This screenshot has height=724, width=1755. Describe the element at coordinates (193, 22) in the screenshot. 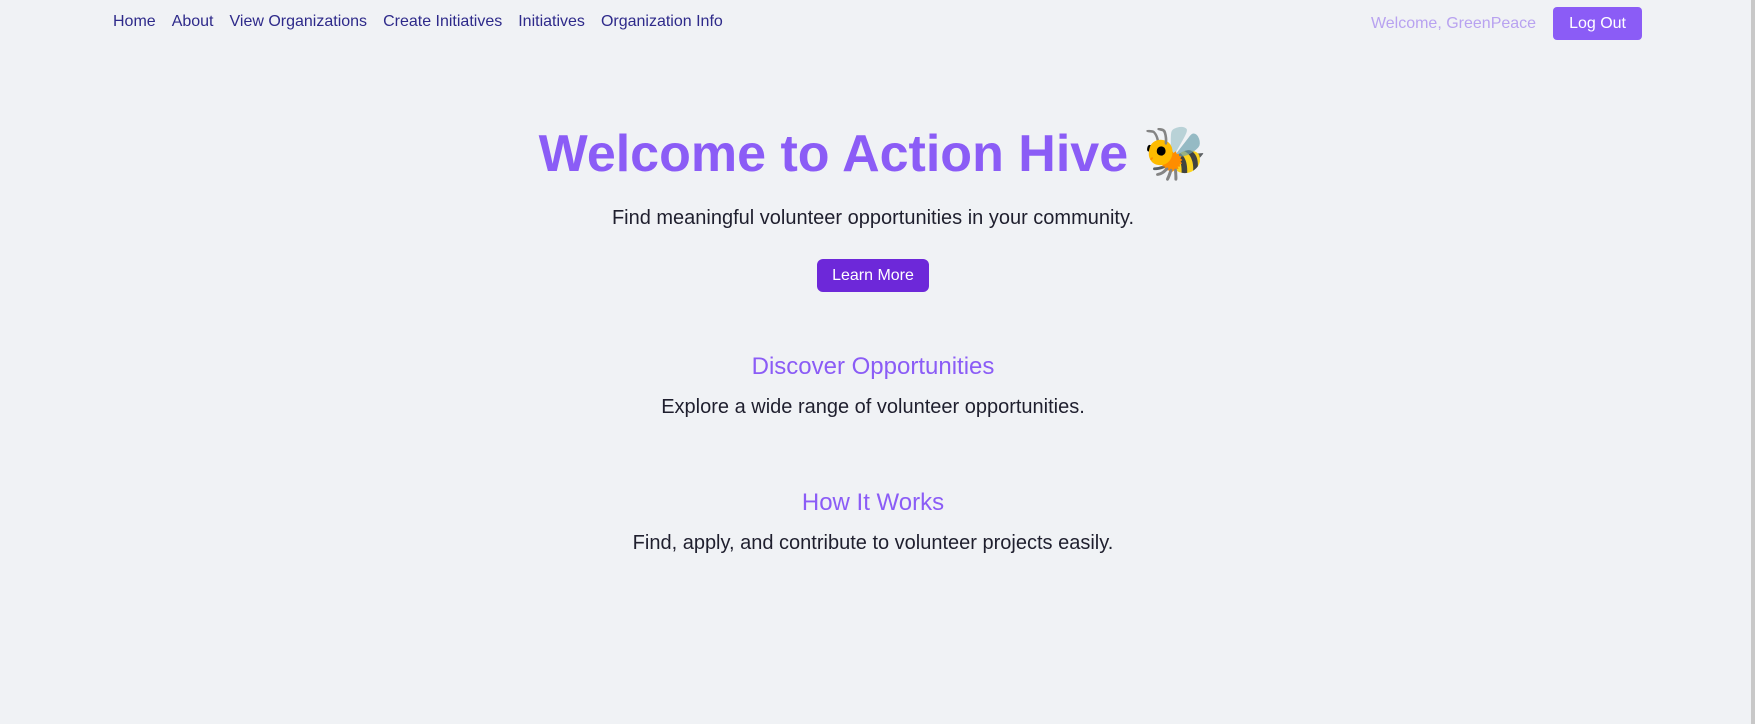

I see `nav-link-about: About` at that location.